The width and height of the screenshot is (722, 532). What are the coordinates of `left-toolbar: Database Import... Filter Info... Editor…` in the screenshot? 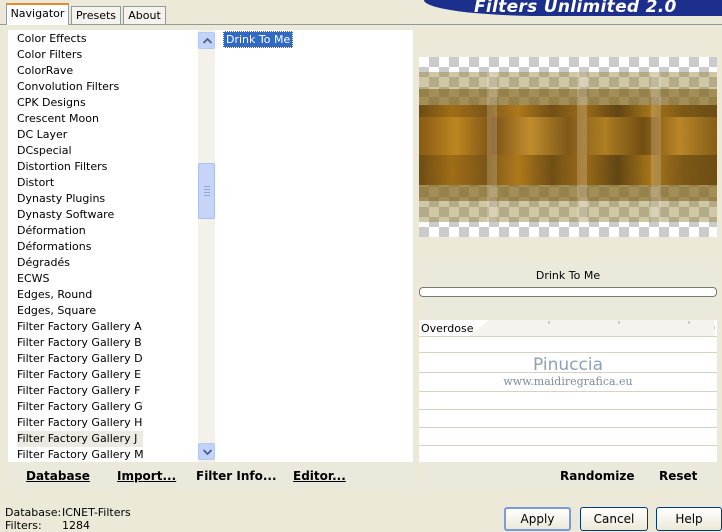 It's located at (211, 476).